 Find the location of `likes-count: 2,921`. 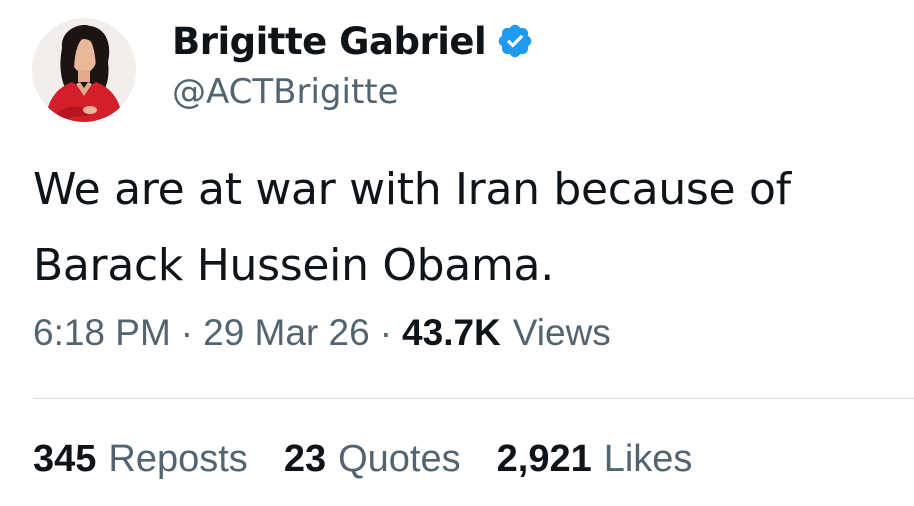

likes-count: 2,921 is located at coordinates (544, 459).